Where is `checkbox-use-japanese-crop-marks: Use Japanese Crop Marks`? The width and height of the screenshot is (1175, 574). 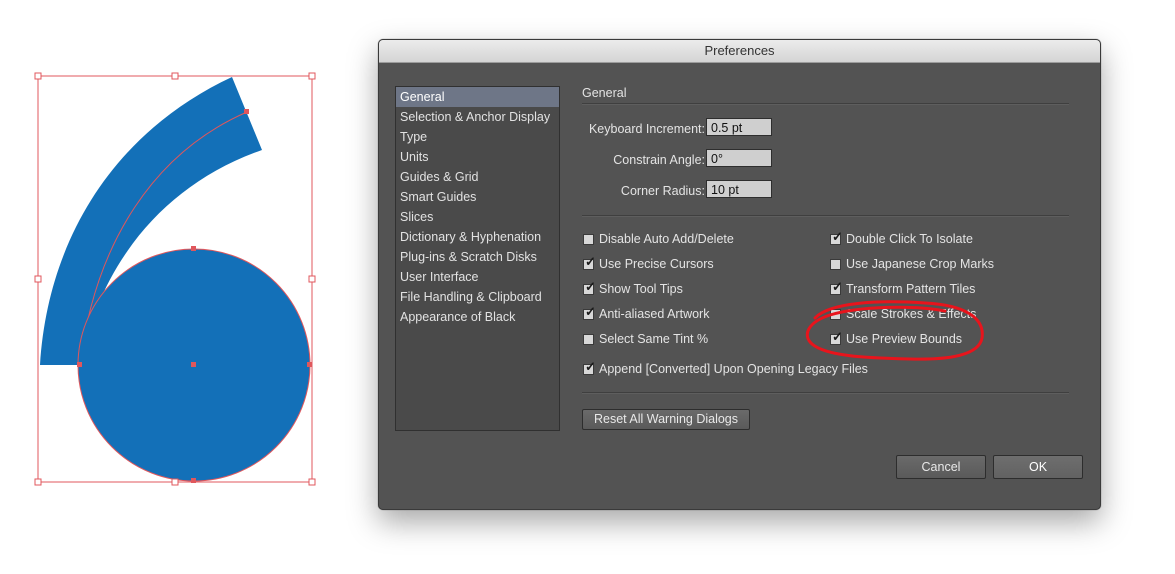
checkbox-use-japanese-crop-marks: Use Japanese Crop Marks is located at coordinates (912, 264).